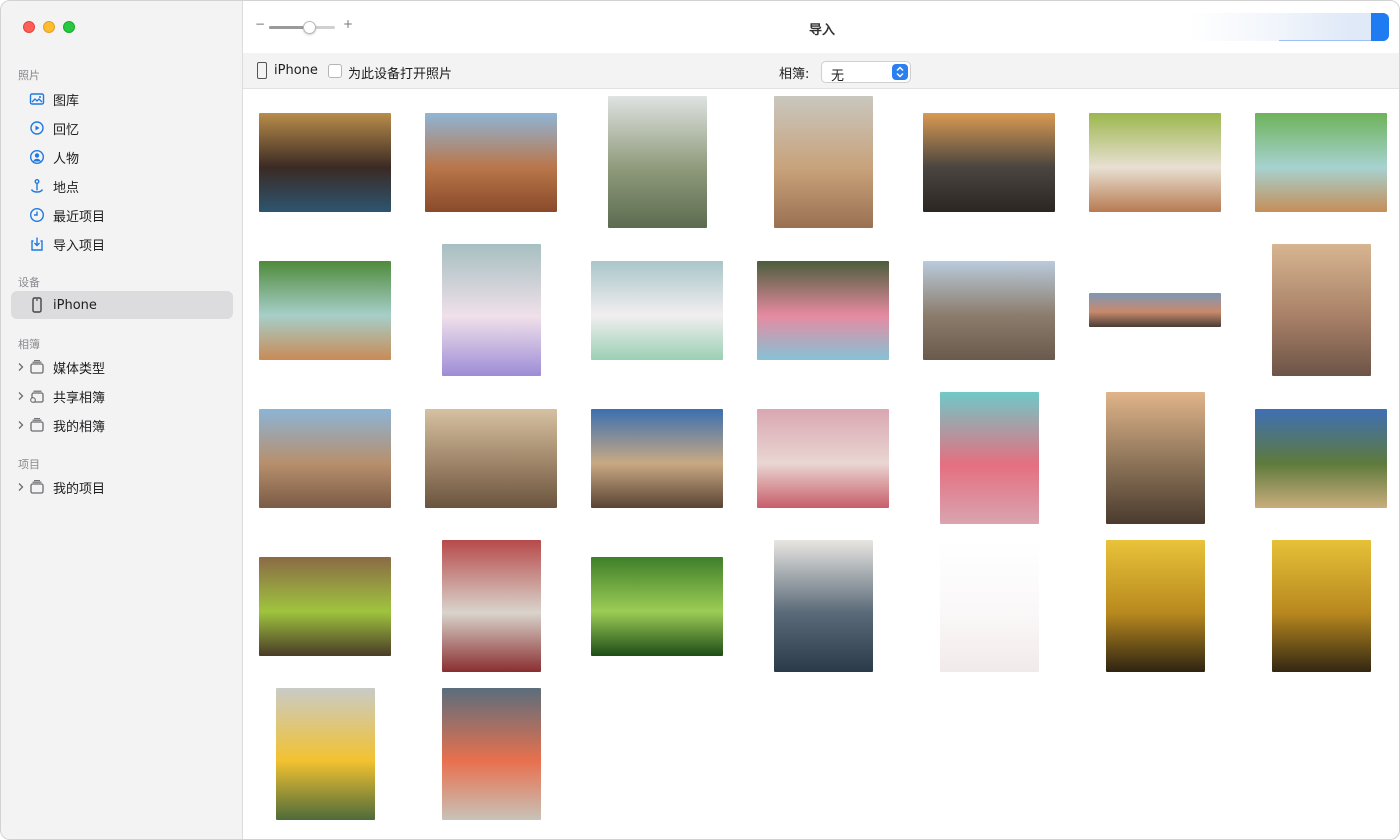 The width and height of the screenshot is (1400, 840). I want to click on section-title-projects: 项目, so click(29, 464).